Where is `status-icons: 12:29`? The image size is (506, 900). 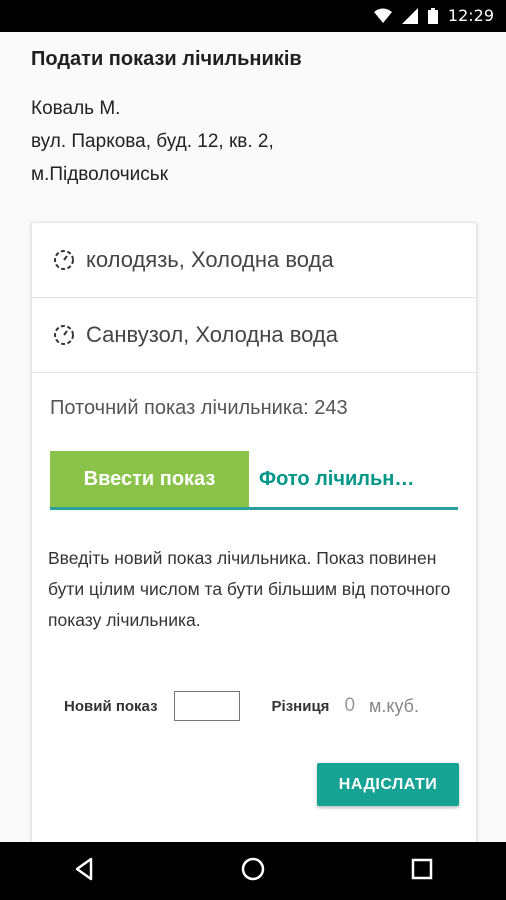
status-icons: 12:29 is located at coordinates (433, 15).